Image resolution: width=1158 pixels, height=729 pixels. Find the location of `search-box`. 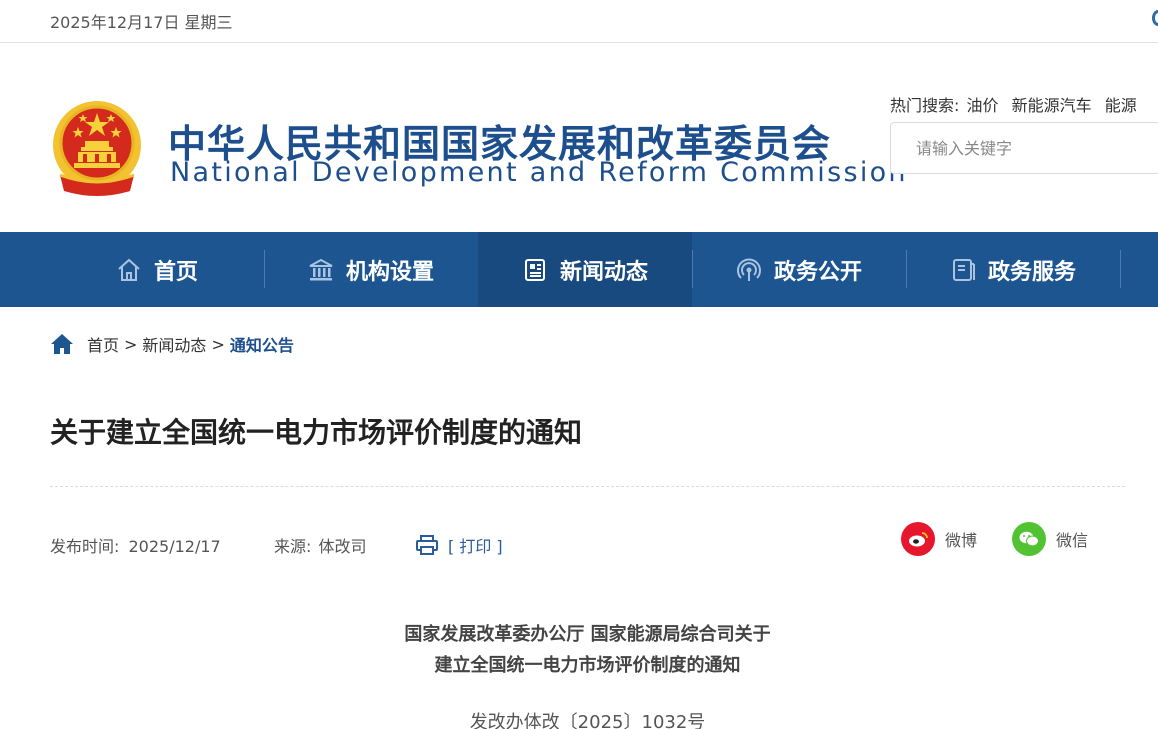

search-box is located at coordinates (1024, 148).